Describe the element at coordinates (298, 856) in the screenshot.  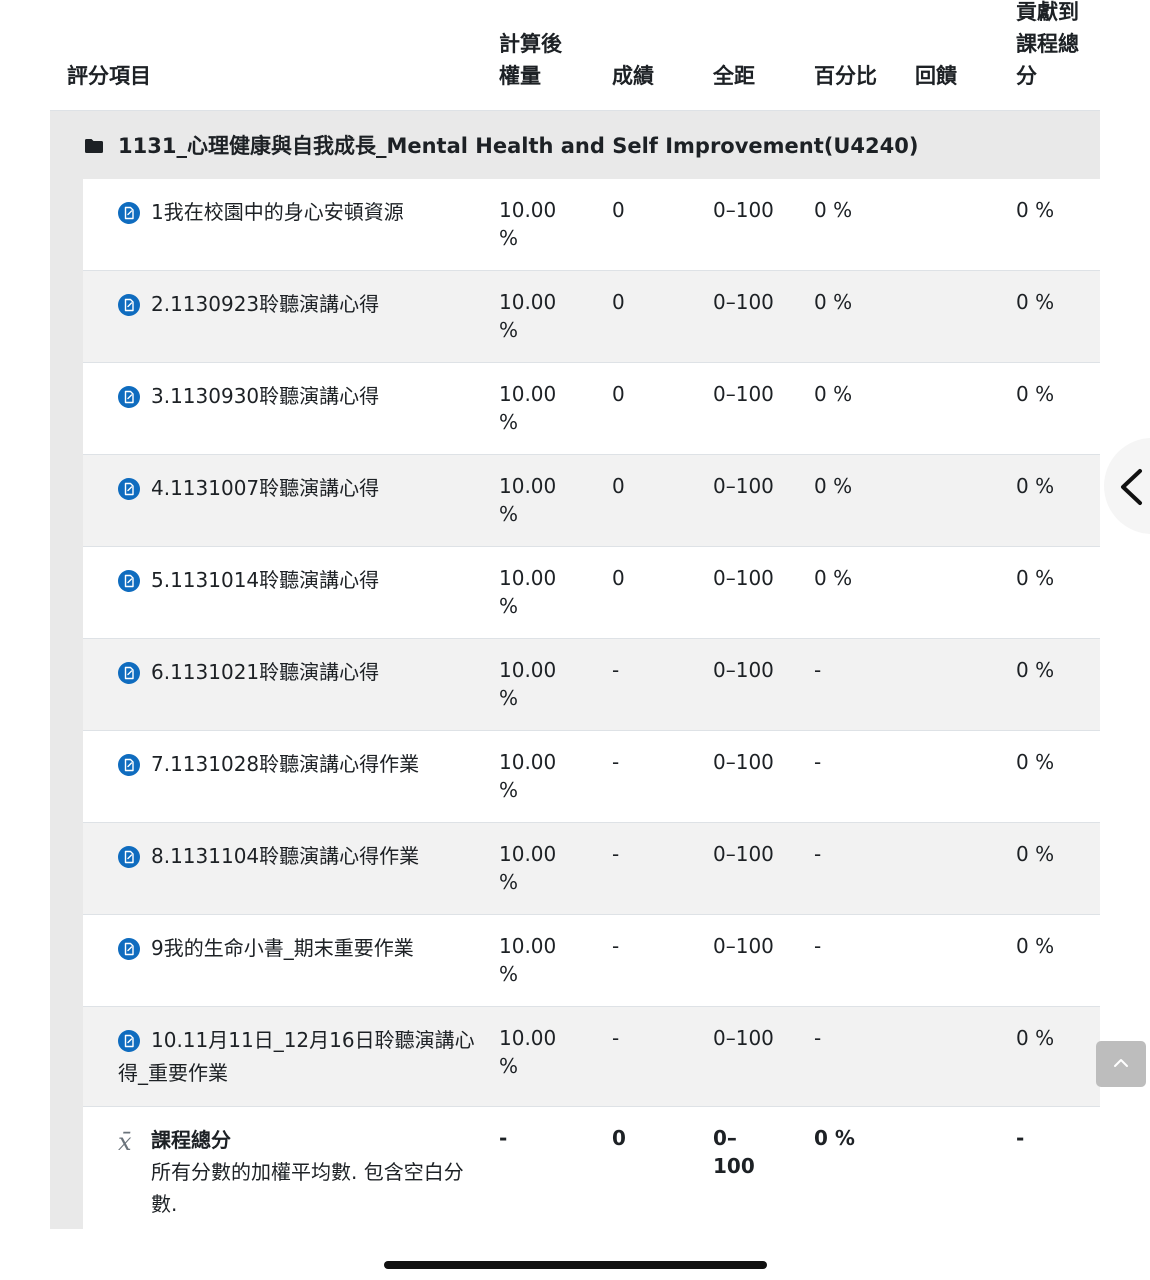
I see `grade-item-name: 8.1131104聆聽演講心得作業` at that location.